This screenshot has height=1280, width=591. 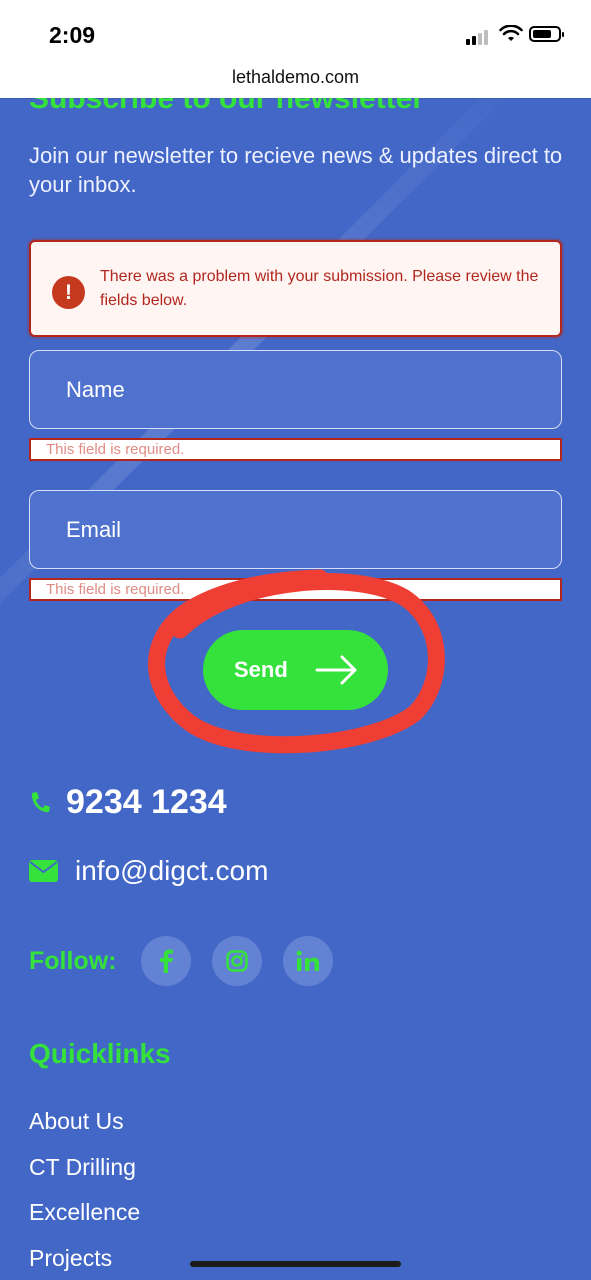 I want to click on battery-icon, so click(x=546, y=34).